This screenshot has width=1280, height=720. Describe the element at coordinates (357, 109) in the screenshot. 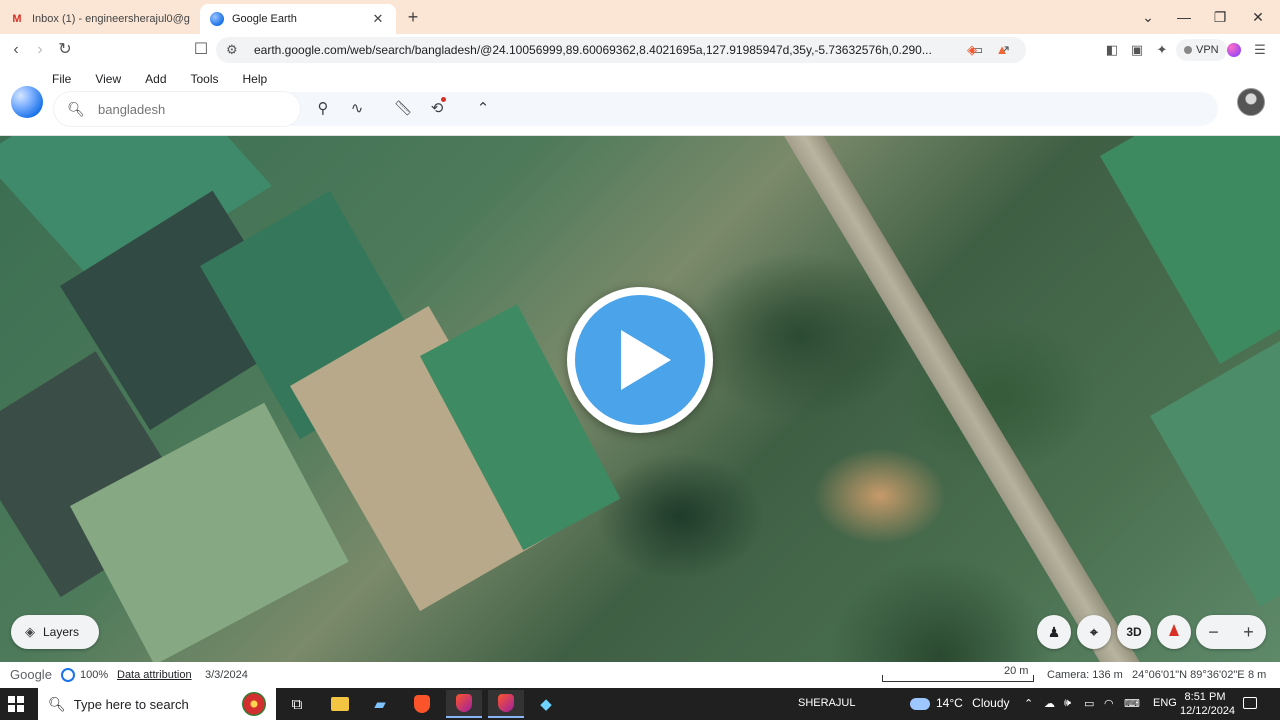

I see `draw-path-icon: ∿` at that location.